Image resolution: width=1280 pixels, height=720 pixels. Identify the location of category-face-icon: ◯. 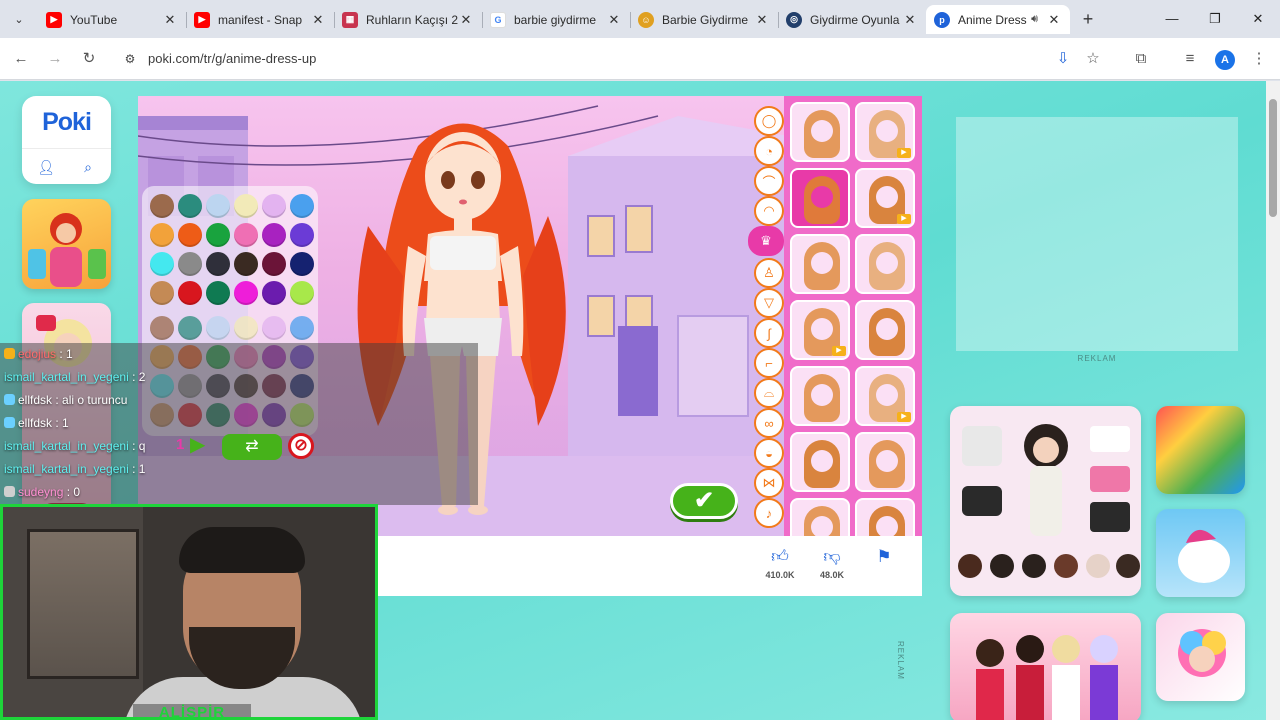
(769, 121).